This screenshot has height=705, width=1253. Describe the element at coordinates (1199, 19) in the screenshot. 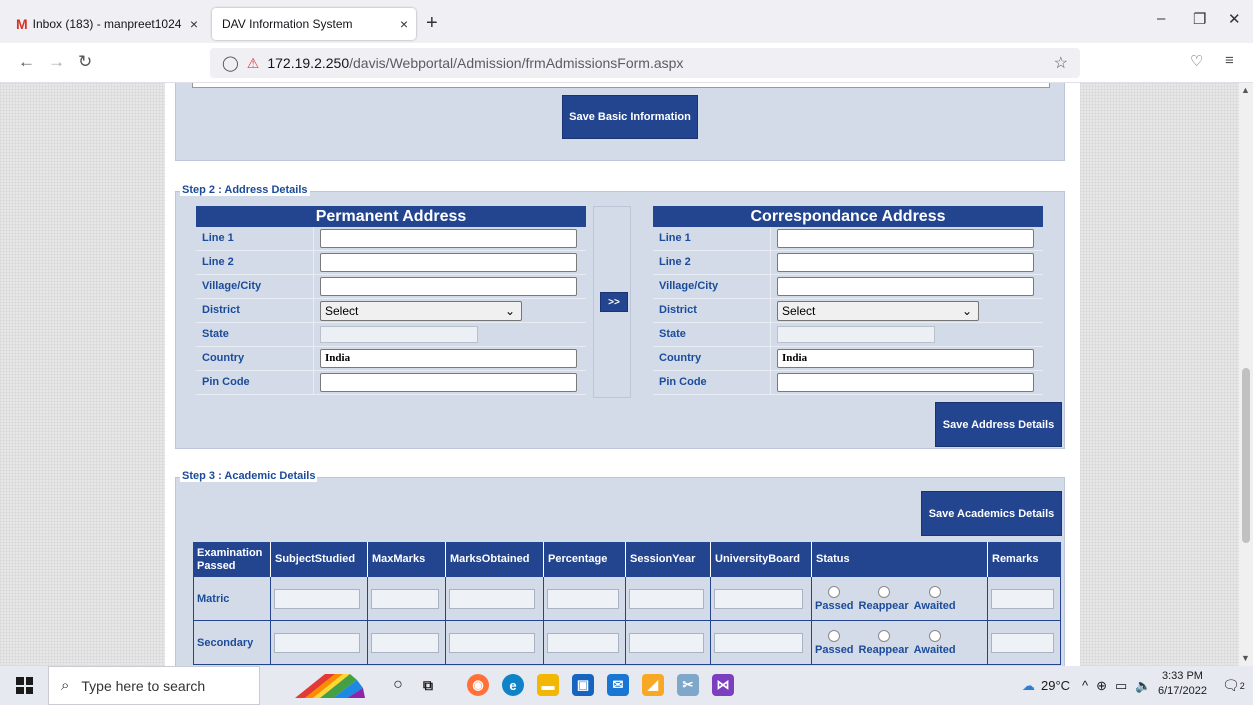

I see `restore-icon: ❐` at that location.